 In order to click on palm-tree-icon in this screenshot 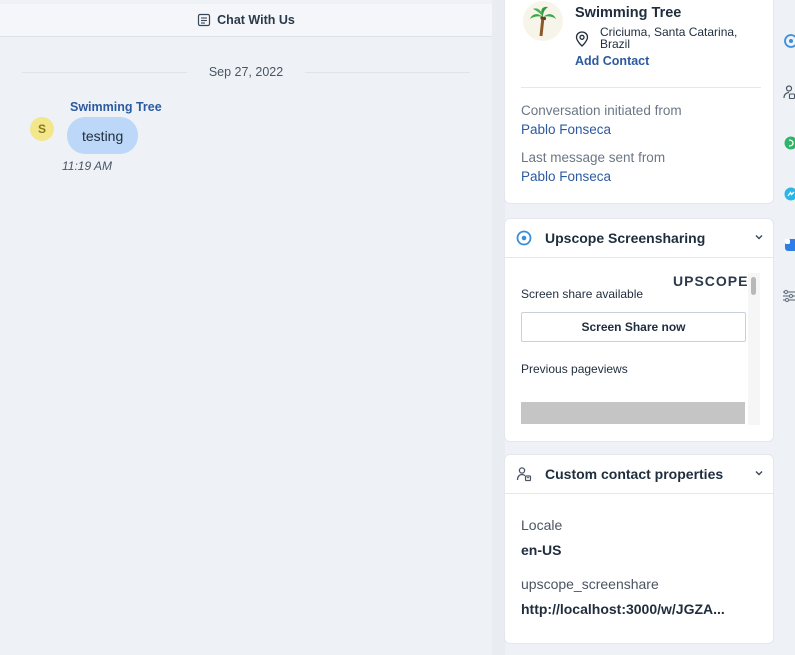, I will do `click(543, 21)`.